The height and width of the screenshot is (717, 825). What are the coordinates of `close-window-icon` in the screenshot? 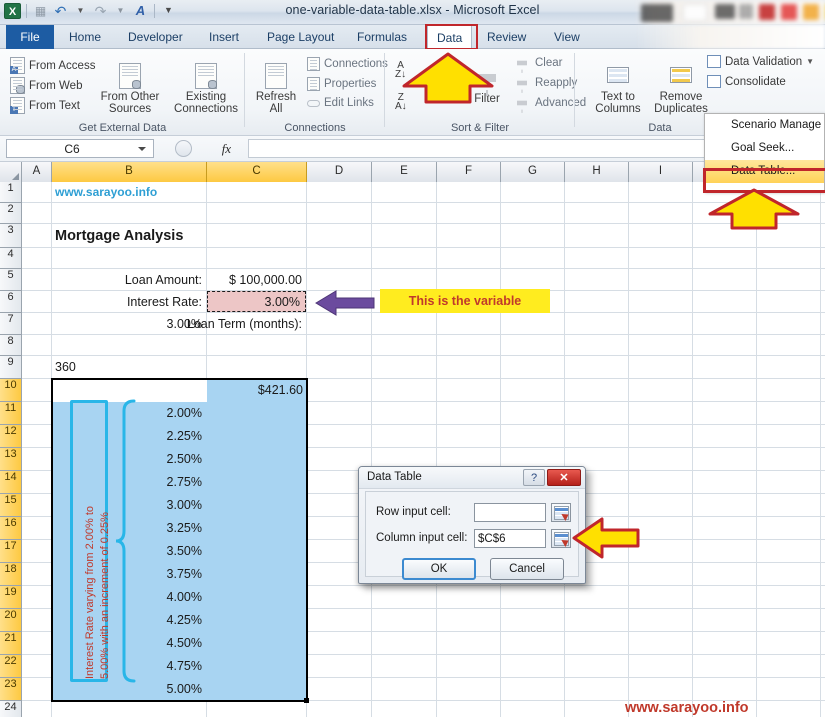 It's located at (725, 11).